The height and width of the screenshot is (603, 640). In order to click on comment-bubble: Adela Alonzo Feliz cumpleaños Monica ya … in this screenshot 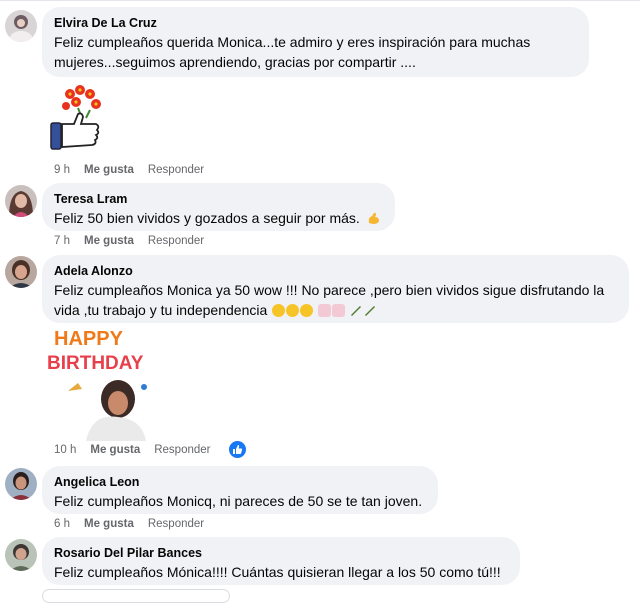, I will do `click(335, 289)`.